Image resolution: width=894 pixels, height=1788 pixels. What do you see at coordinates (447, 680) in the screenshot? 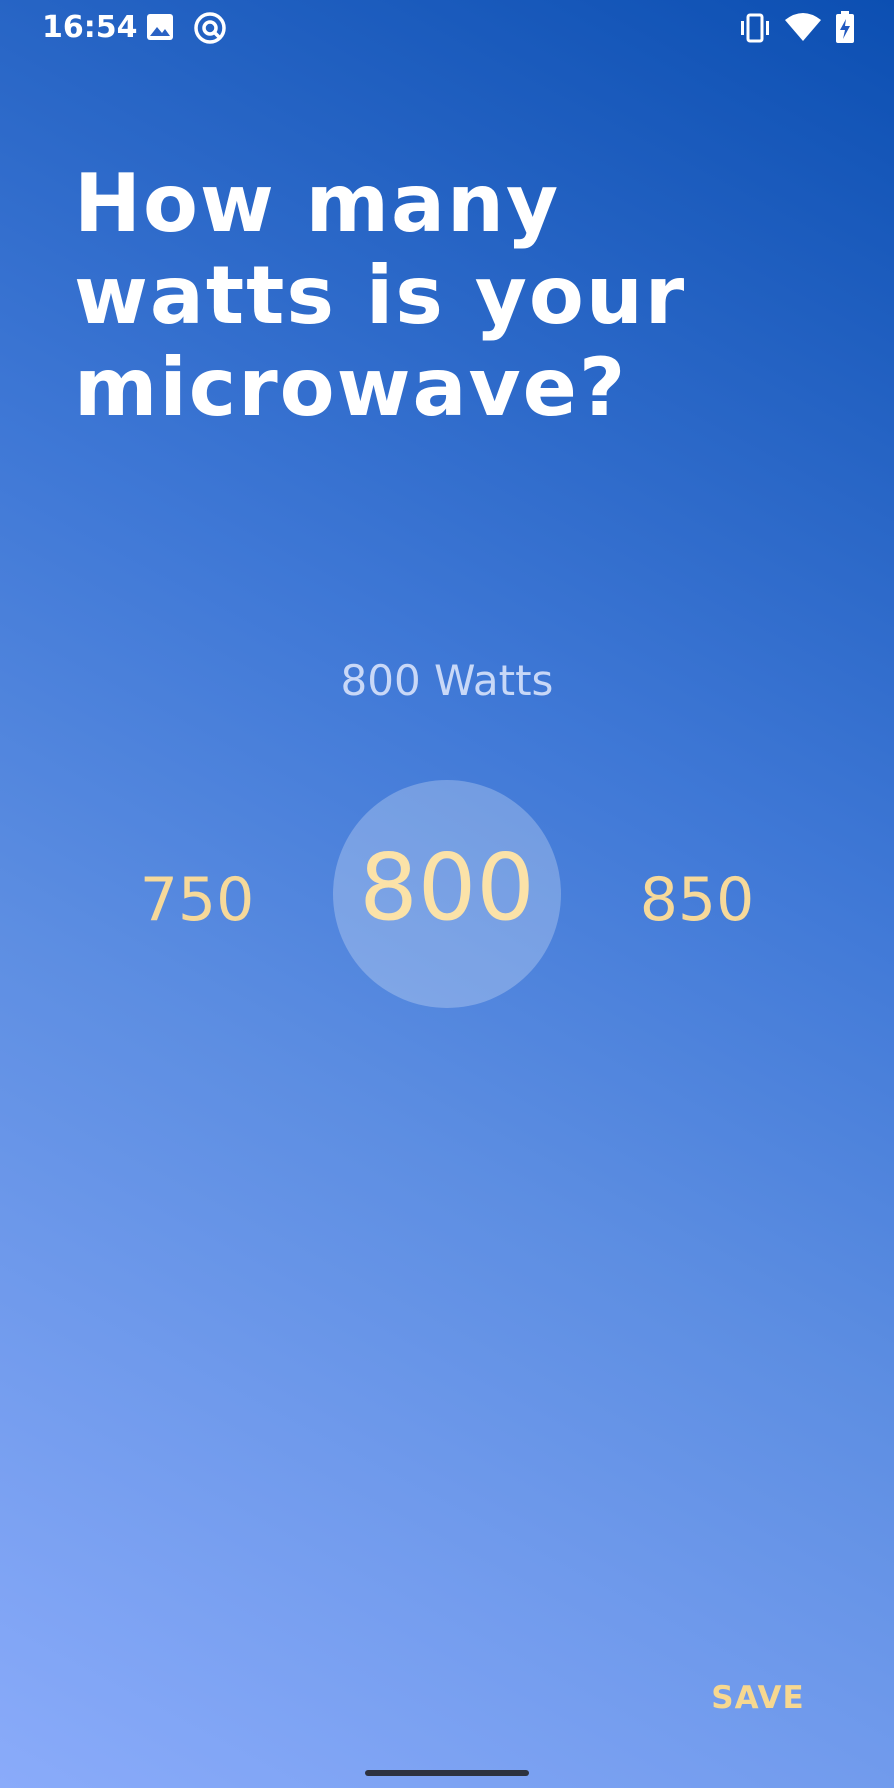
I see `watts-label: 800 Watts` at bounding box center [447, 680].